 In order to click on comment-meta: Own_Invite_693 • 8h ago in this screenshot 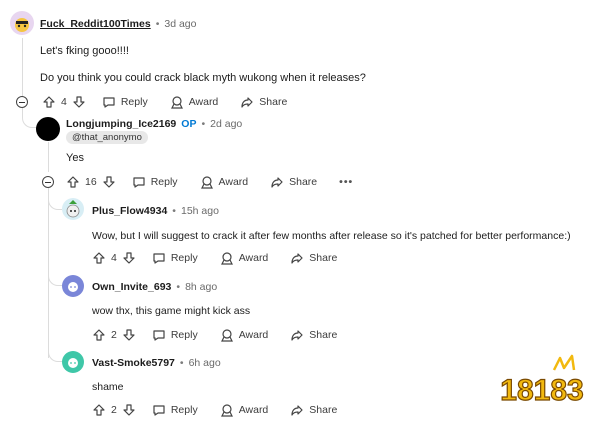, I will do `click(154, 287)`.